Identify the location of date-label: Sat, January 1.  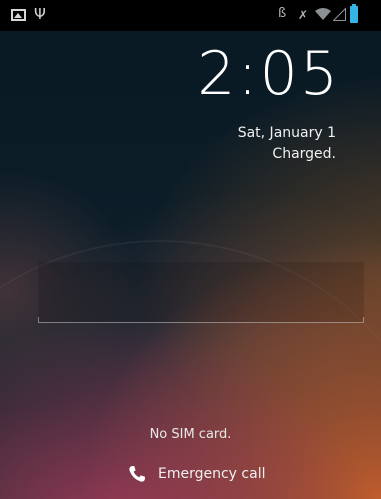
(286, 133).